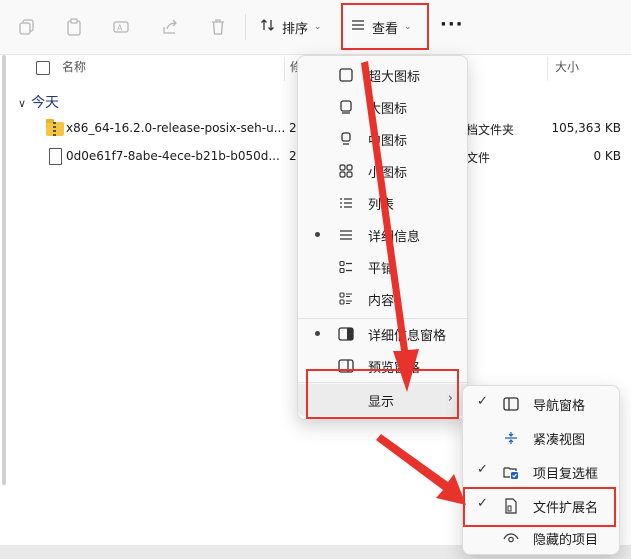  Describe the element at coordinates (390, 226) in the screenshot. I see `arrow-to-show-item` at that location.